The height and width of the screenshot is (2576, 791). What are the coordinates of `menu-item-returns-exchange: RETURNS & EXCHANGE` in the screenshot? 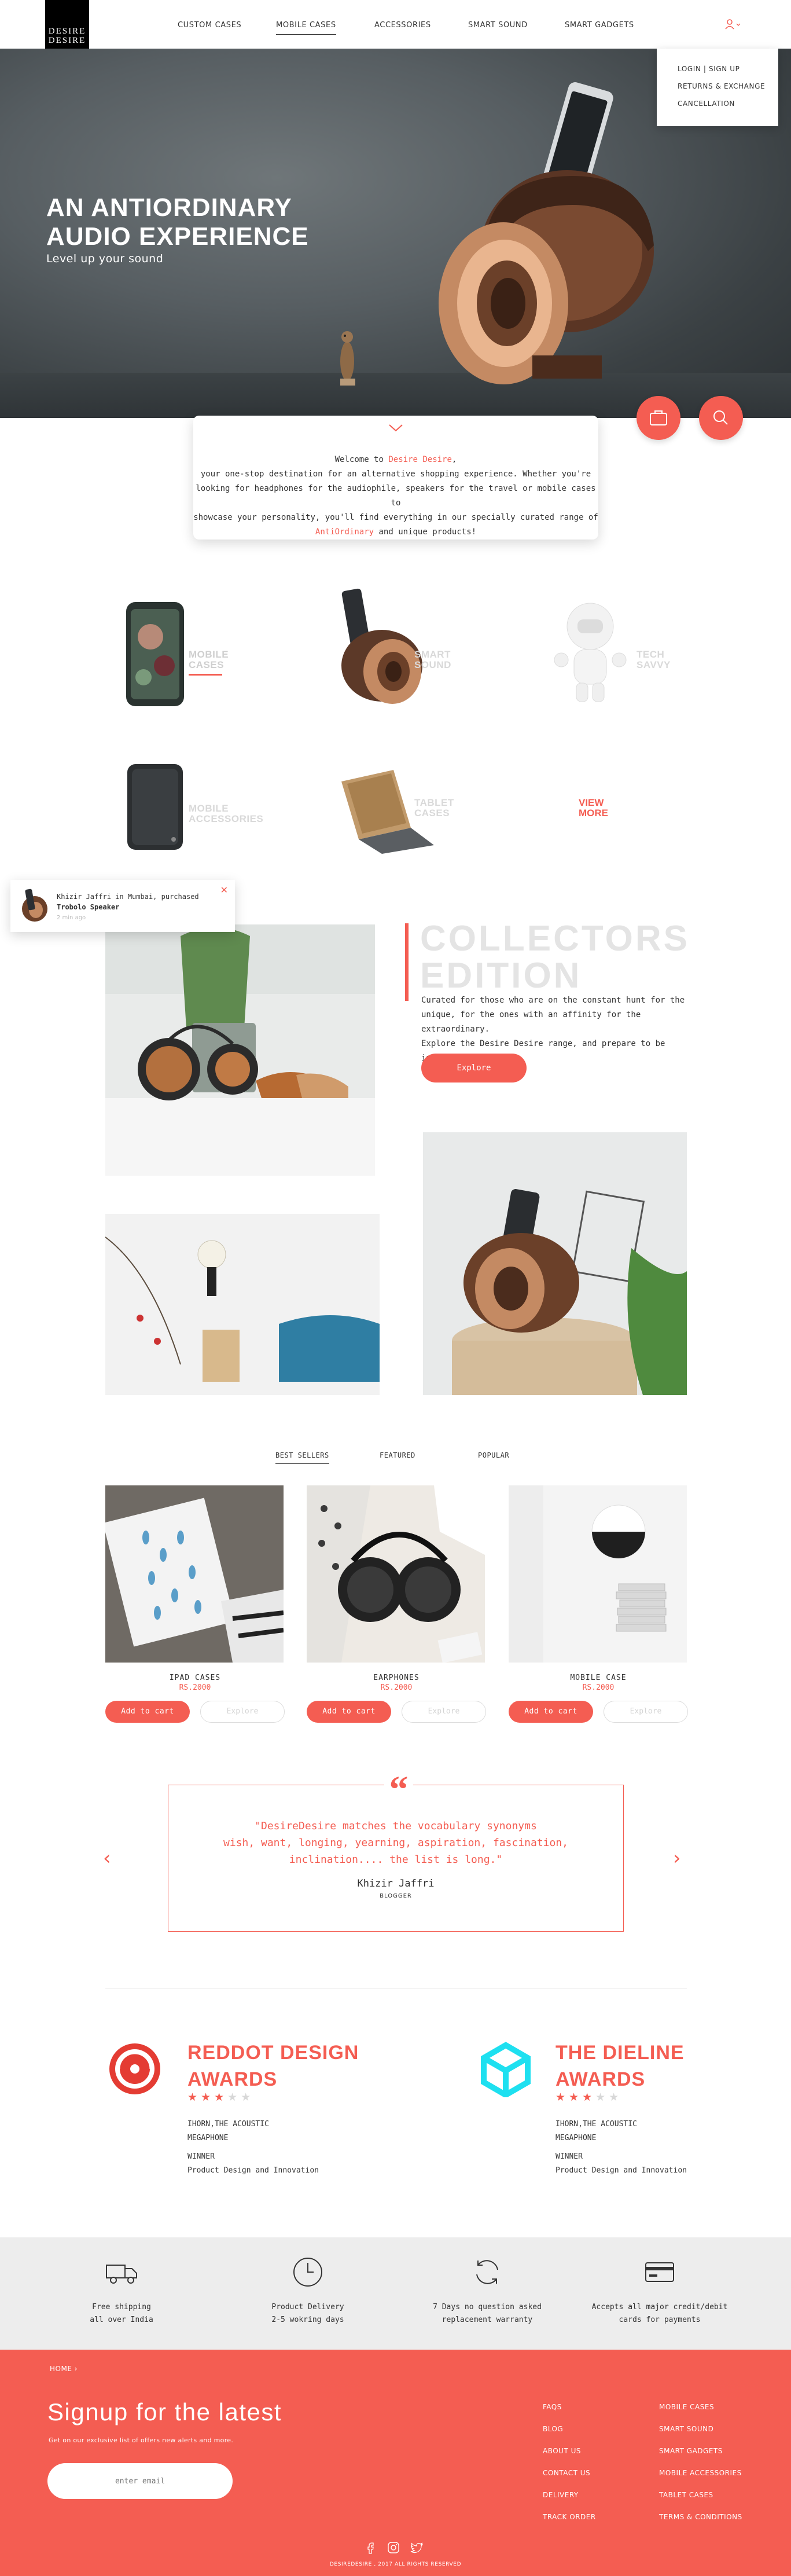 It's located at (721, 86).